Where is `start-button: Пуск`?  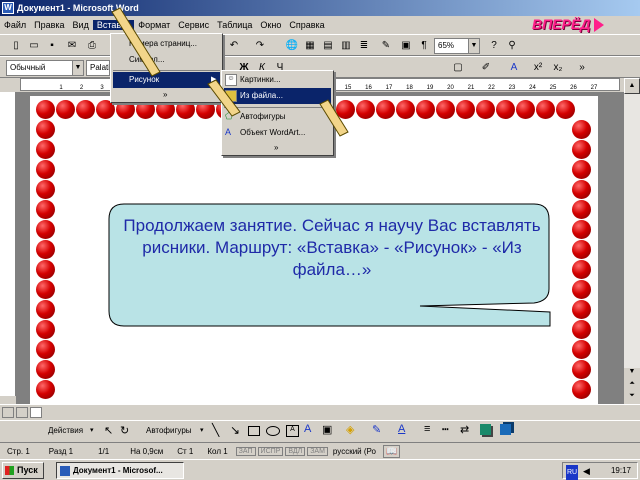 start-button: Пуск is located at coordinates (23, 470).